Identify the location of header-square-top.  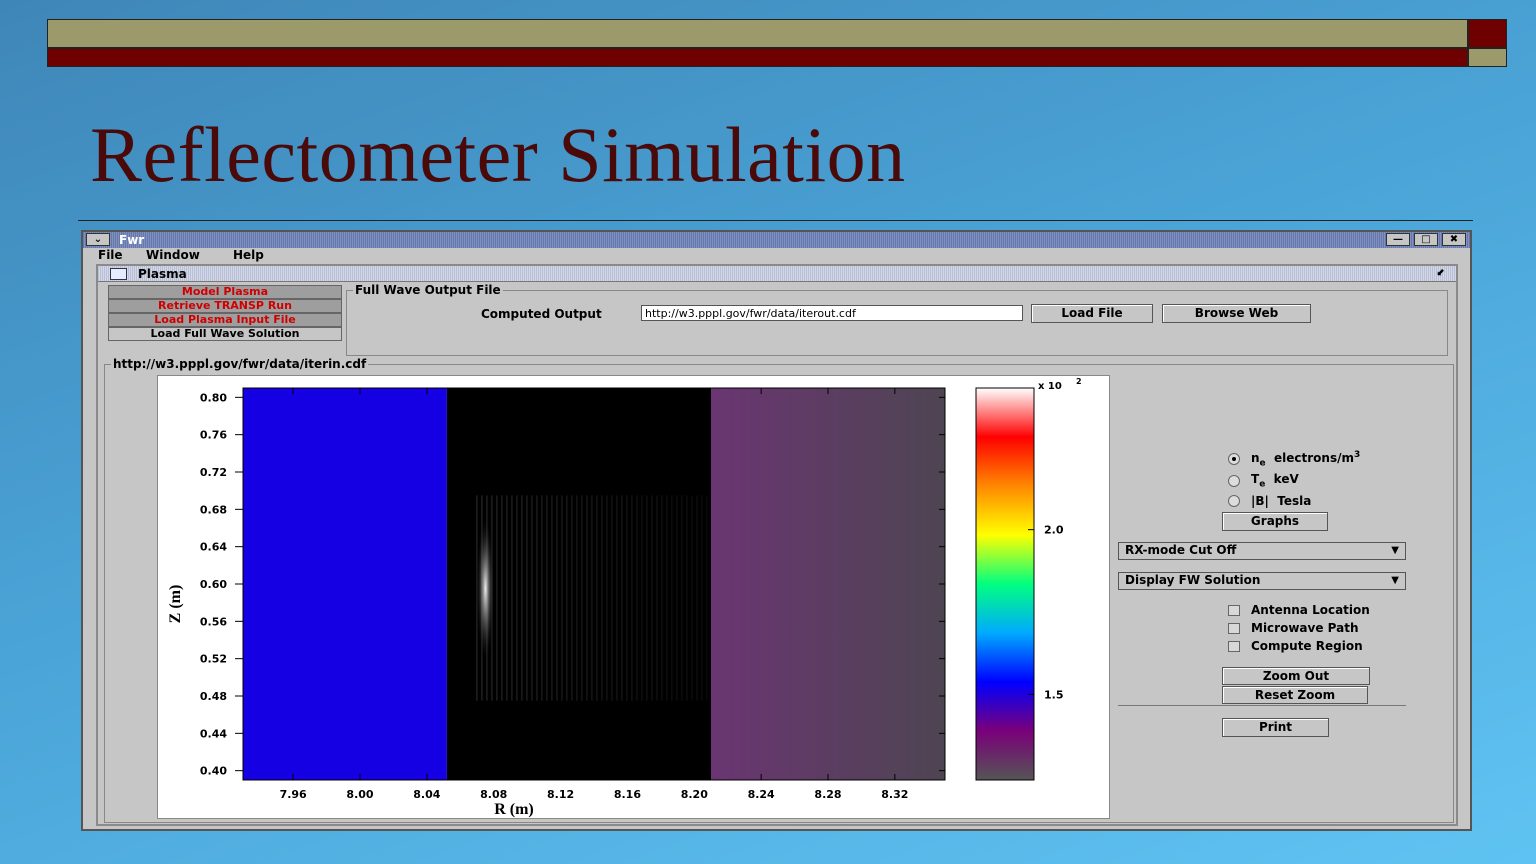
(1487, 33).